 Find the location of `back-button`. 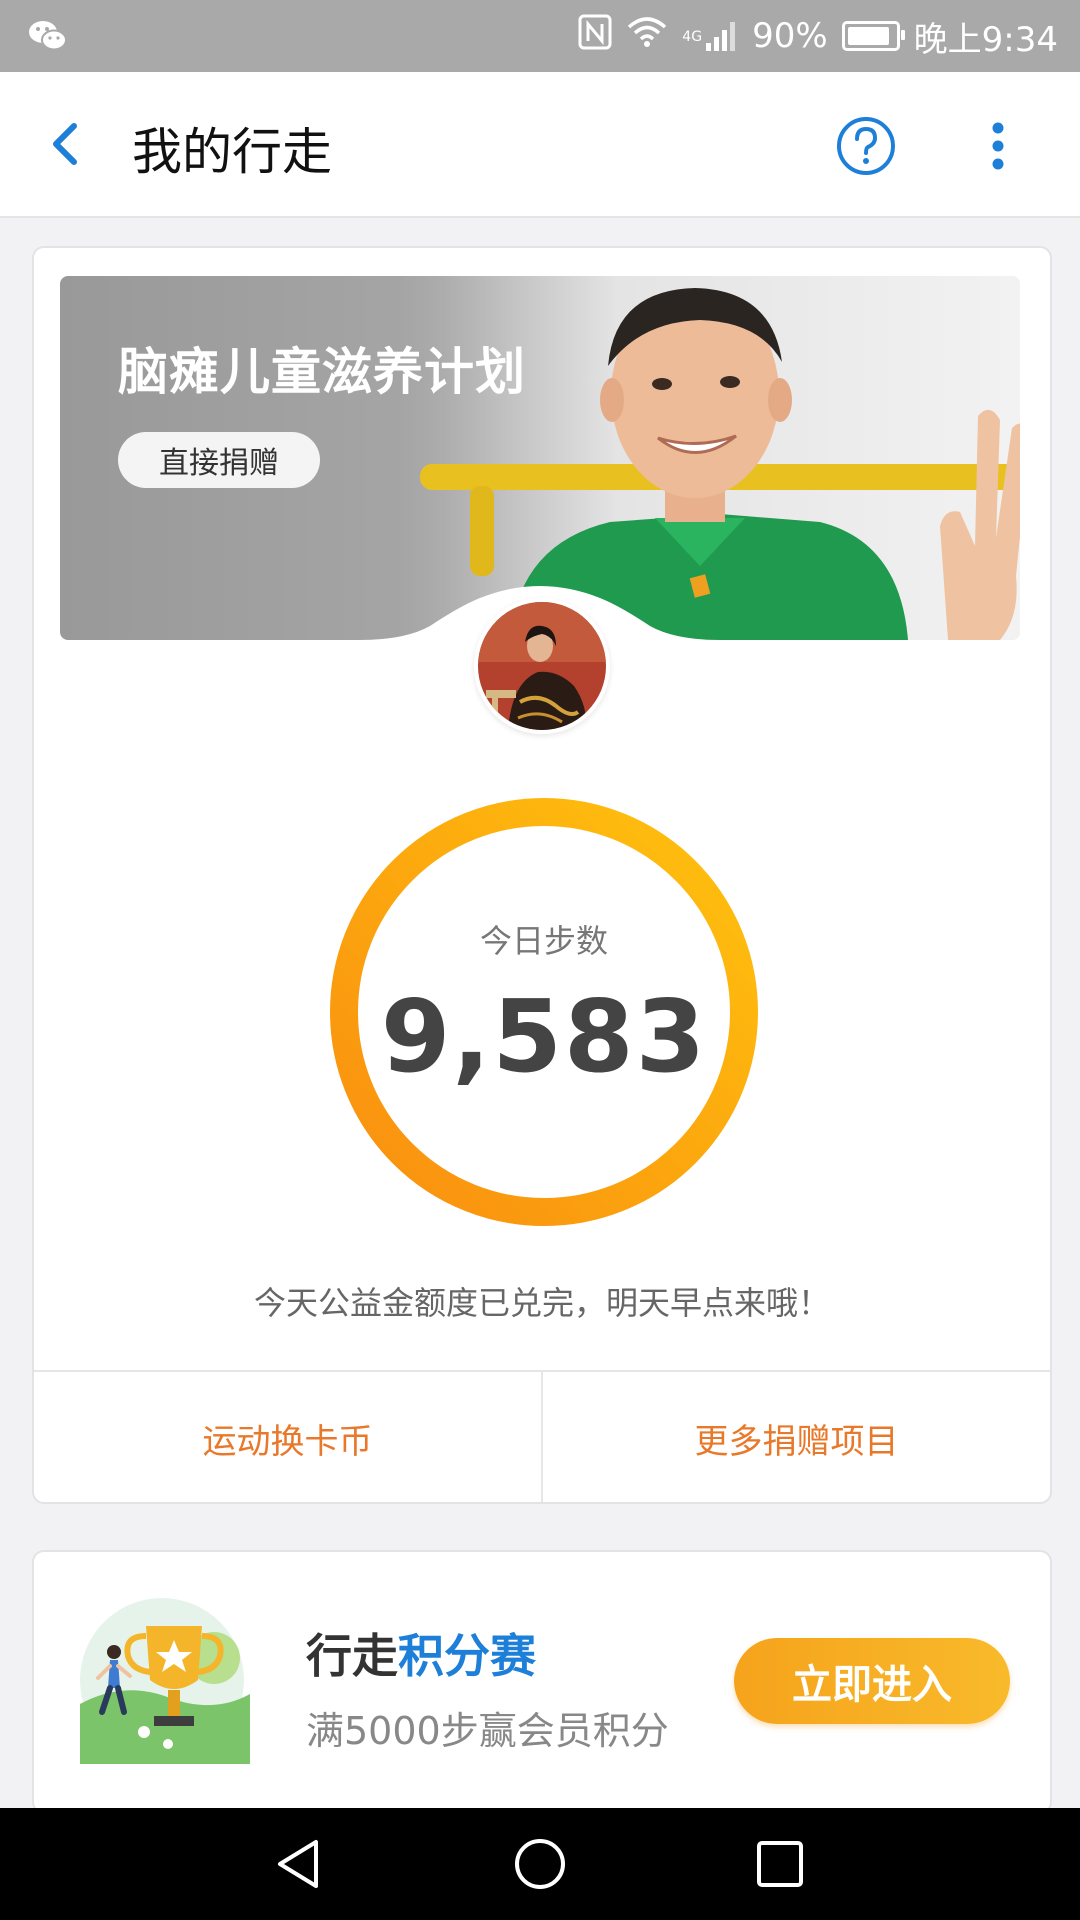

back-button is located at coordinates (68, 144).